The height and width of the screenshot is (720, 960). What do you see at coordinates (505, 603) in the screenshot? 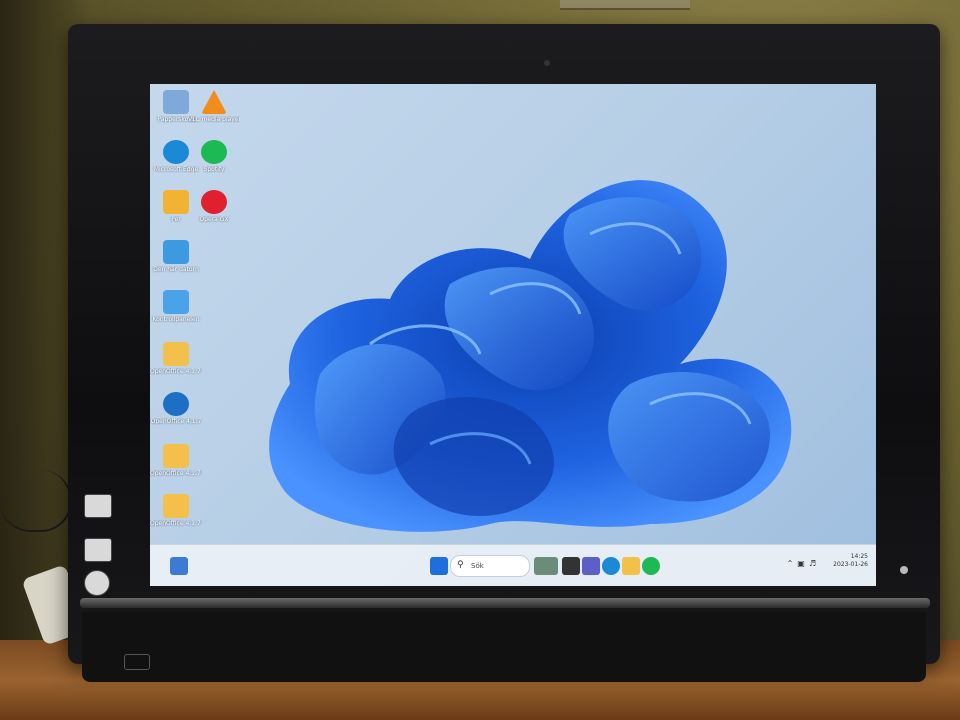
I see `monitor-chrome-strip` at bounding box center [505, 603].